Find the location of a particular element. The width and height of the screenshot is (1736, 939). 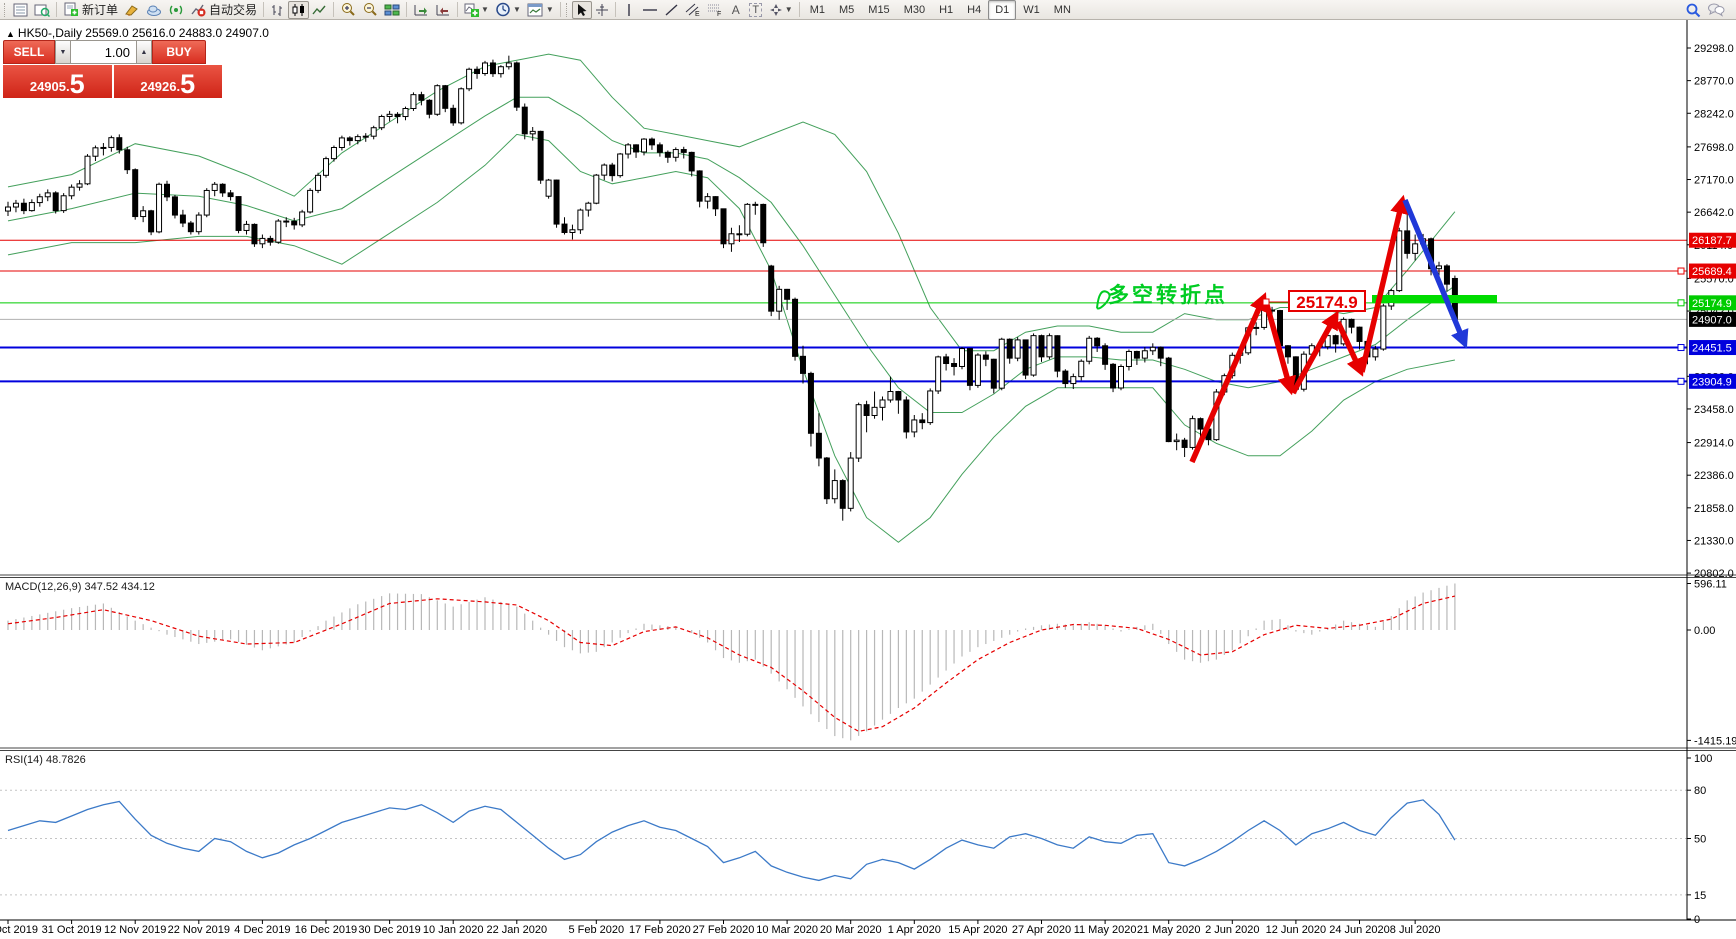

volume-input is located at coordinates (103, 52).